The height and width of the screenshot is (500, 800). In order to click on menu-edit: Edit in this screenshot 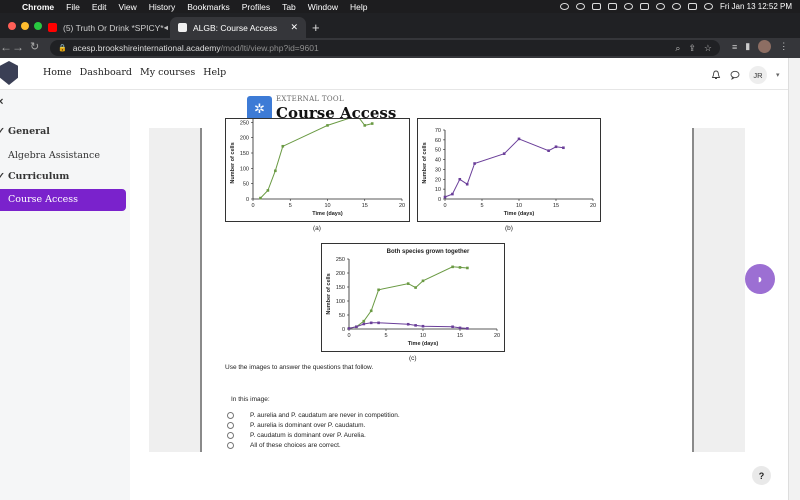, I will do `click(99, 7)`.